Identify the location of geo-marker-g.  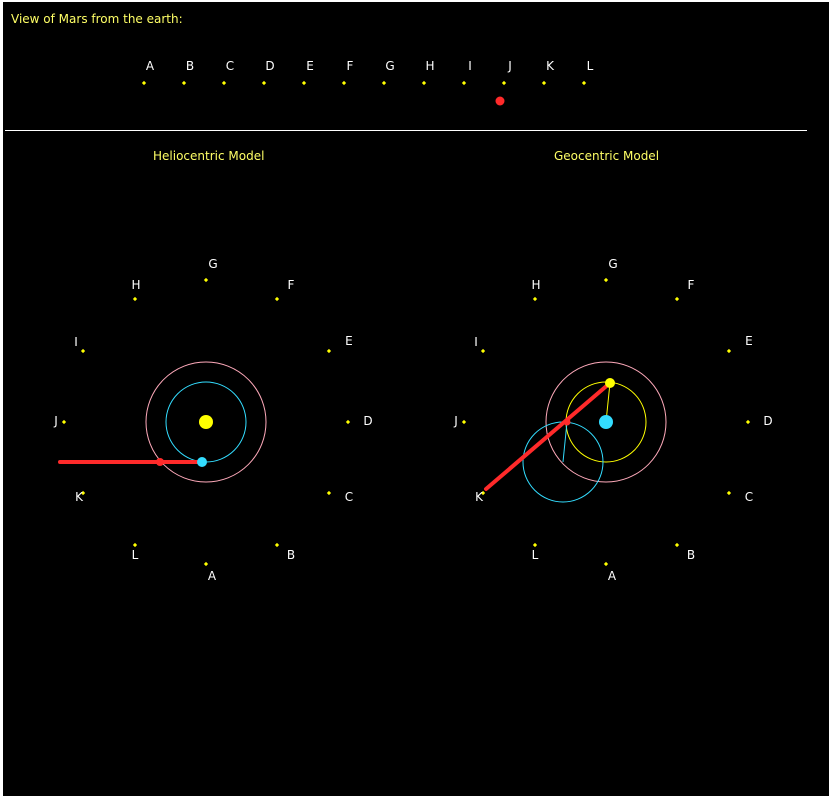
(606, 280).